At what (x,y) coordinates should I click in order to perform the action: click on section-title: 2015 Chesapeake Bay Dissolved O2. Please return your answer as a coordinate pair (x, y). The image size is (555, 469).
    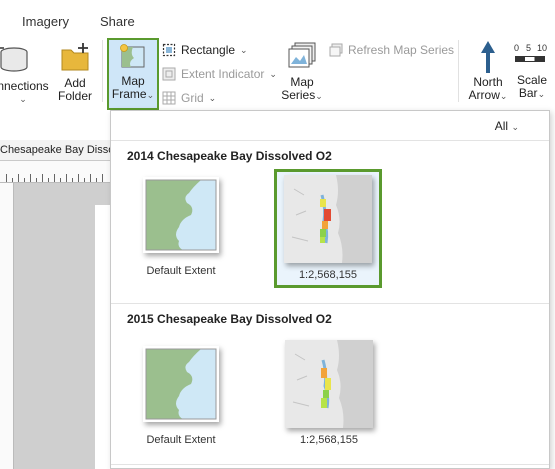
    Looking at the image, I should click on (229, 319).